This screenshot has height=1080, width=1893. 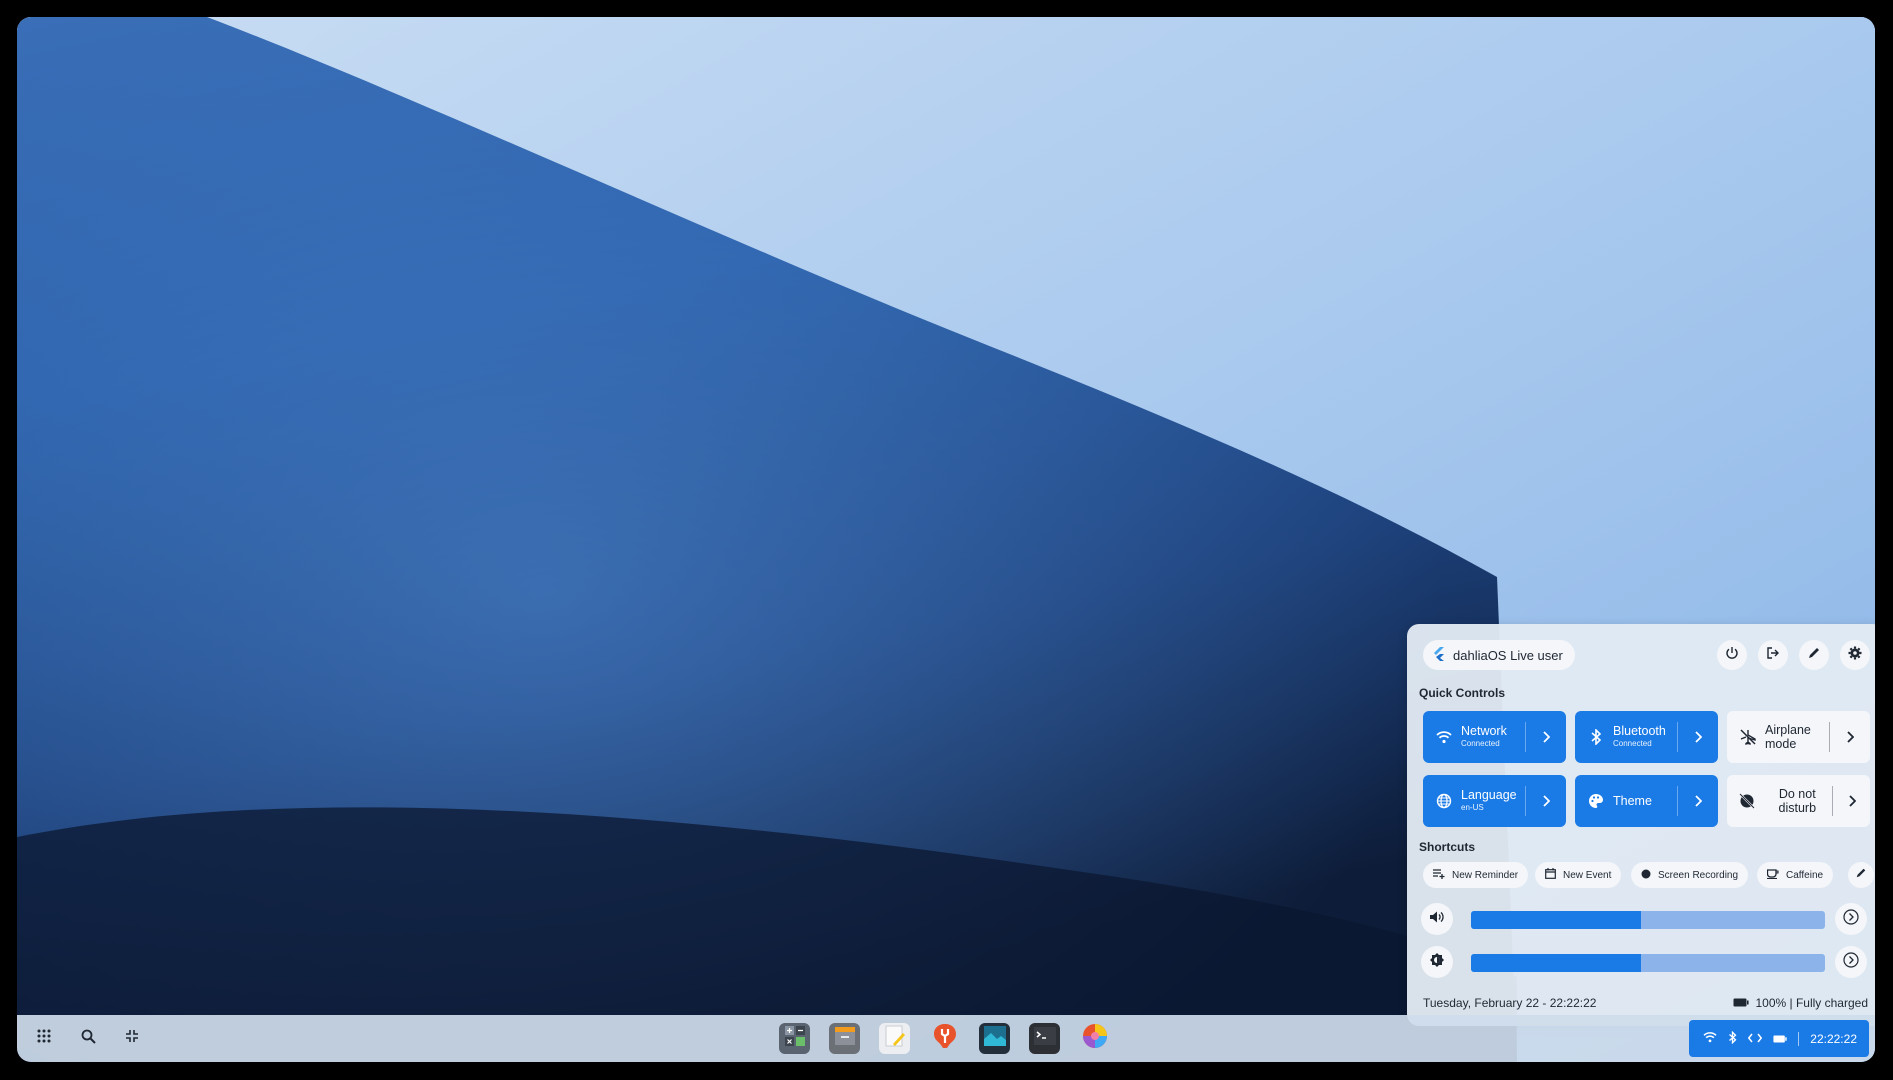 I want to click on taskbar: 22:22:22, so click(x=946, y=1038).